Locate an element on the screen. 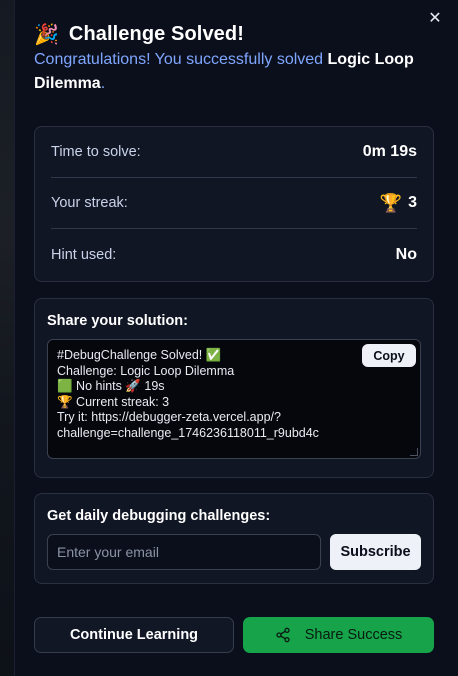 Image resolution: width=458 pixels, height=676 pixels. close-icon: ✕ is located at coordinates (435, 18).